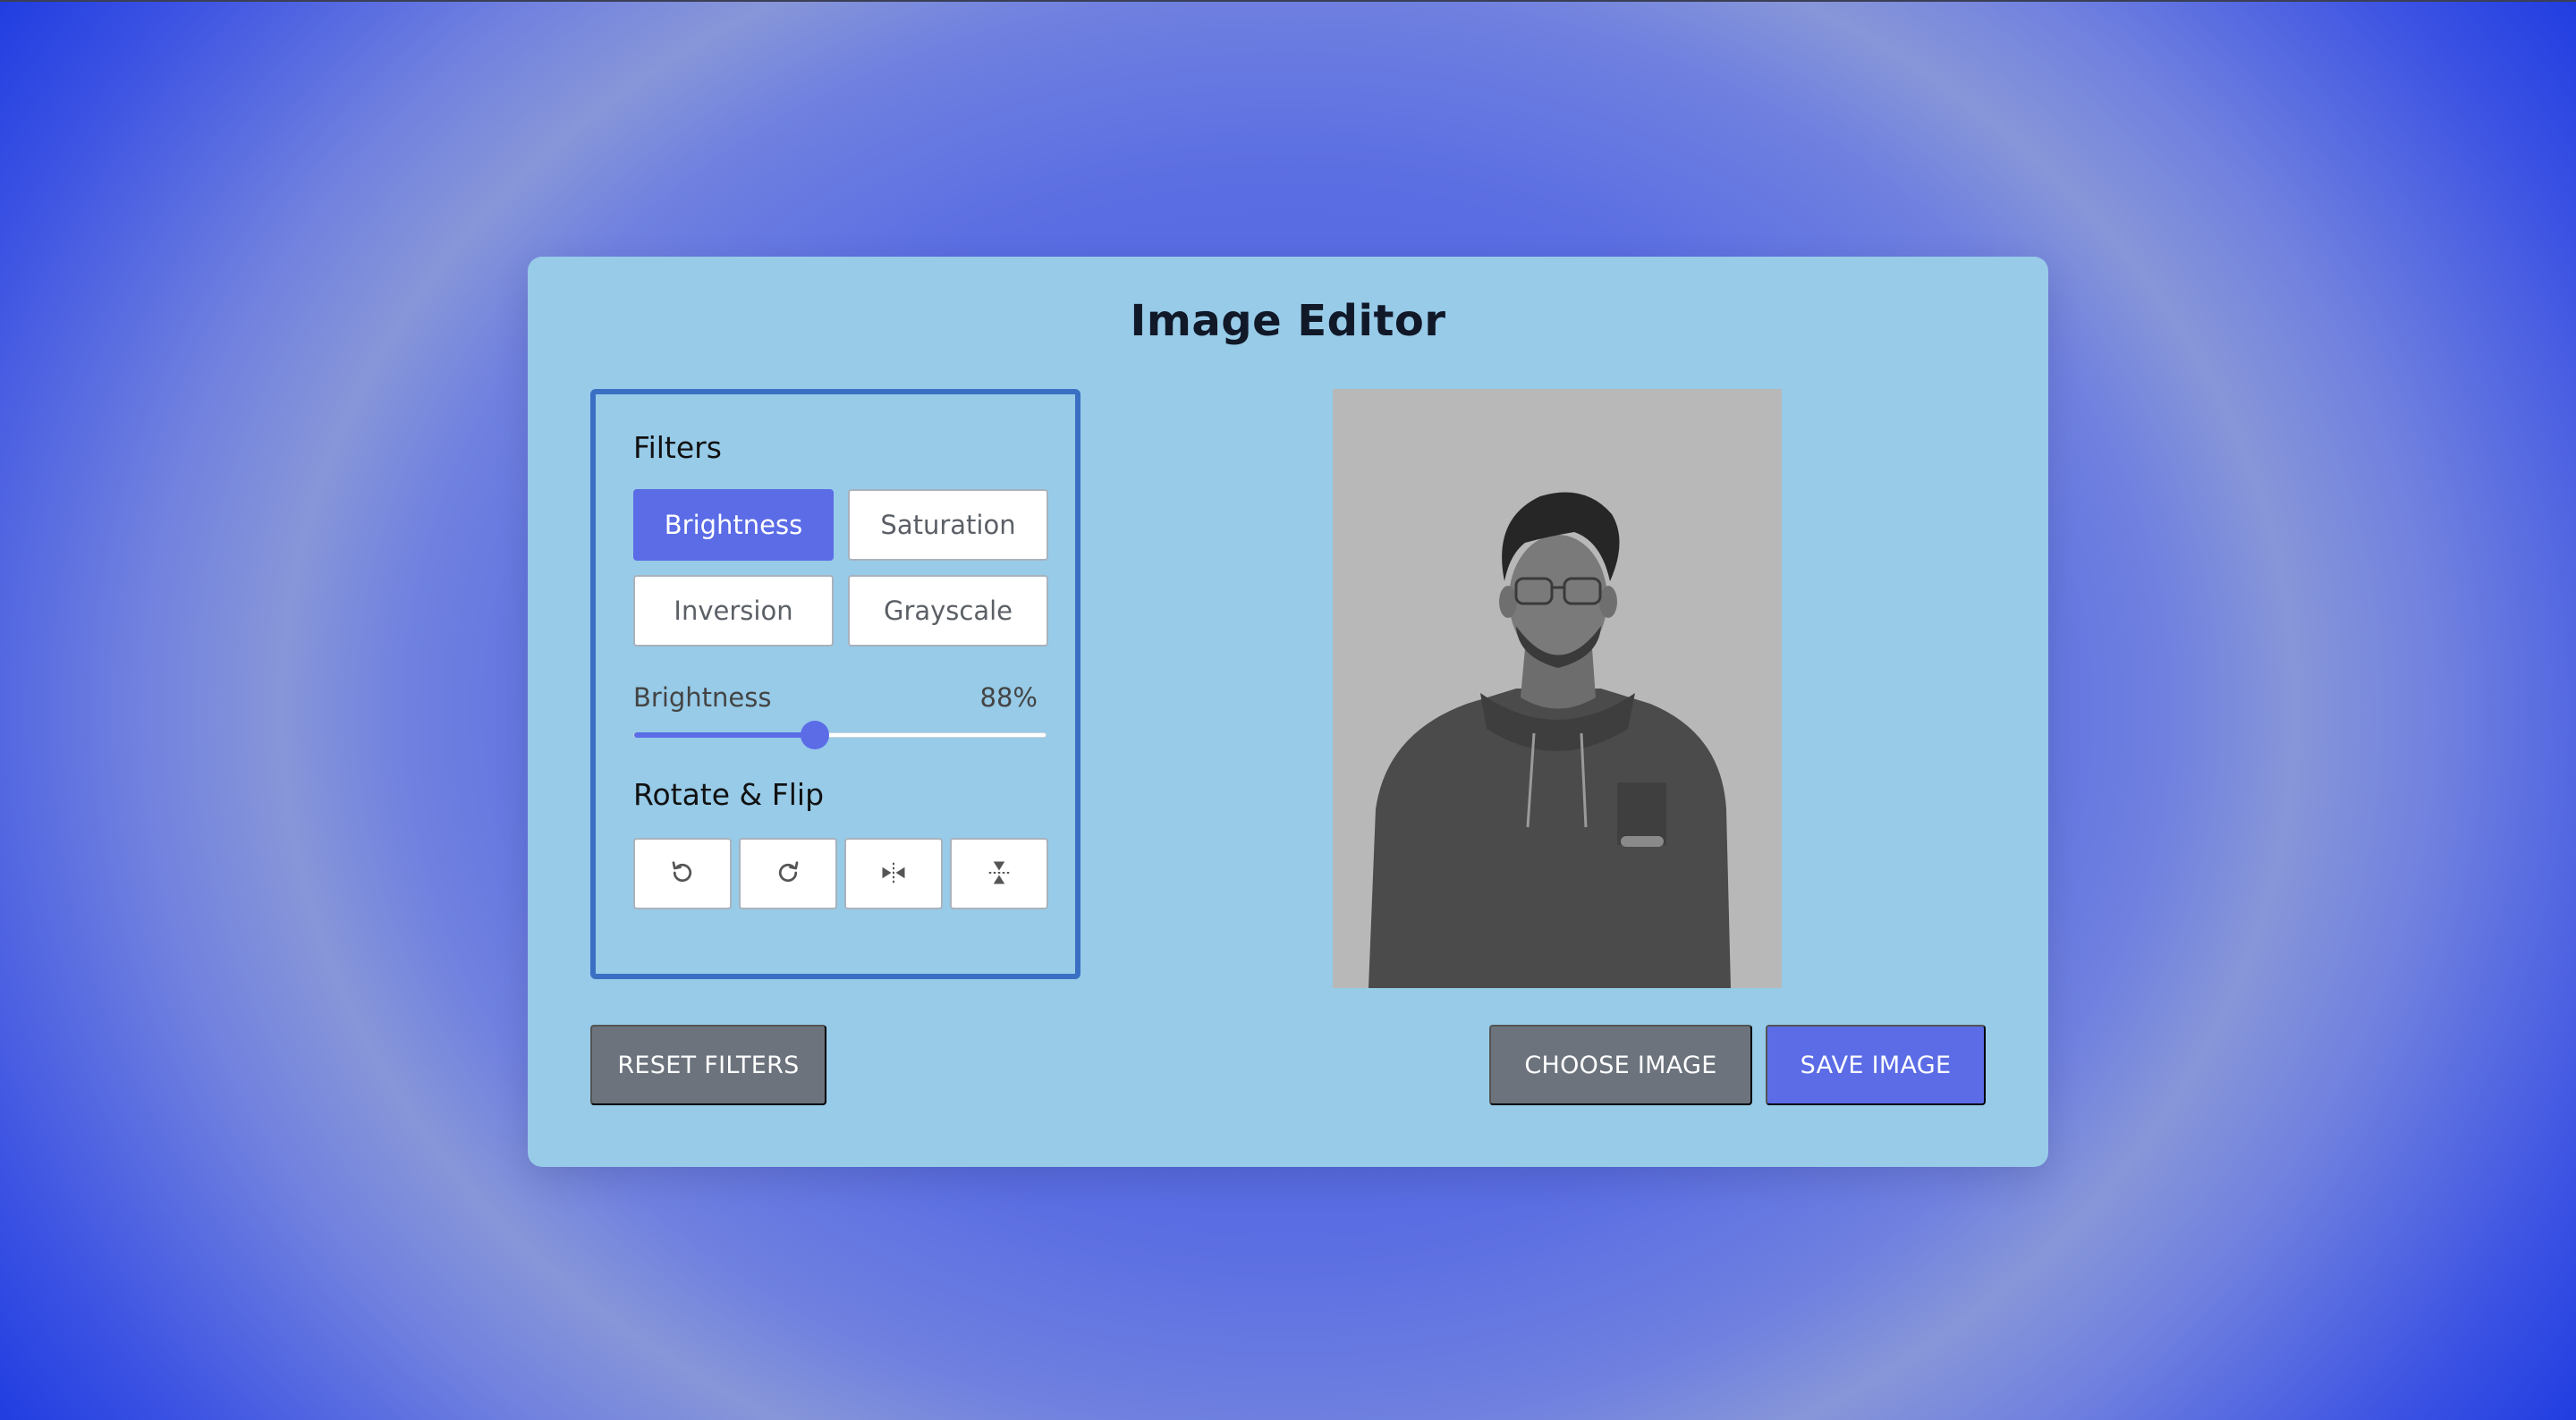  I want to click on preview-photo, so click(1557, 688).